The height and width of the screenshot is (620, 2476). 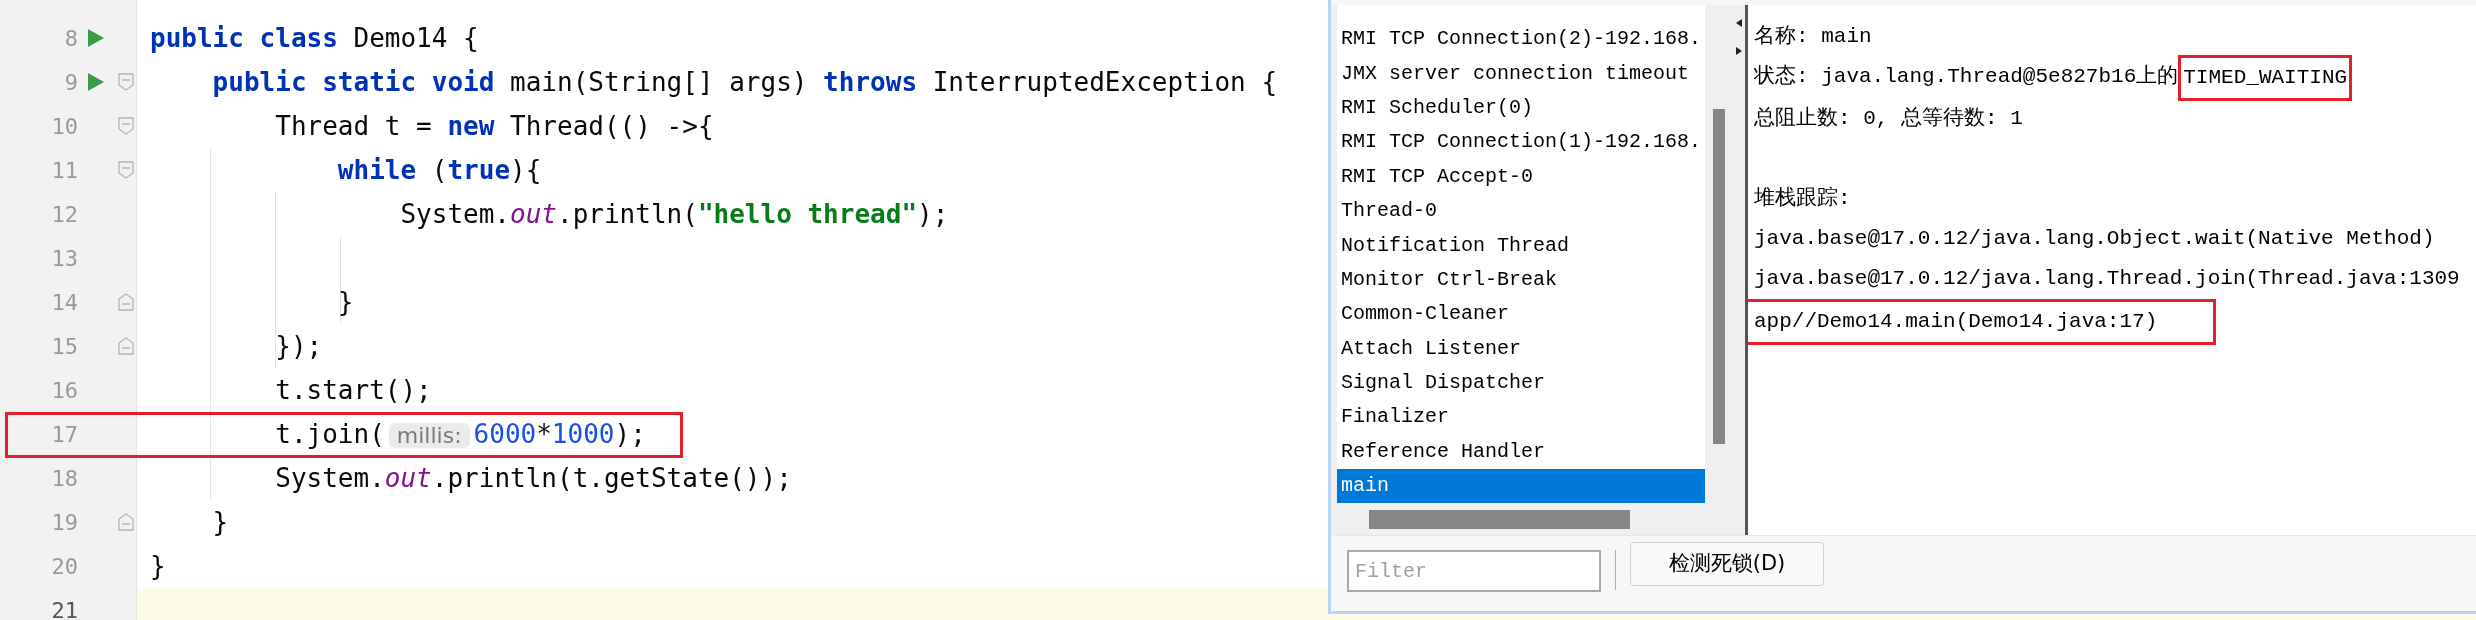 I want to click on code-line: System.out.println("hello thread");, so click(x=674, y=214).